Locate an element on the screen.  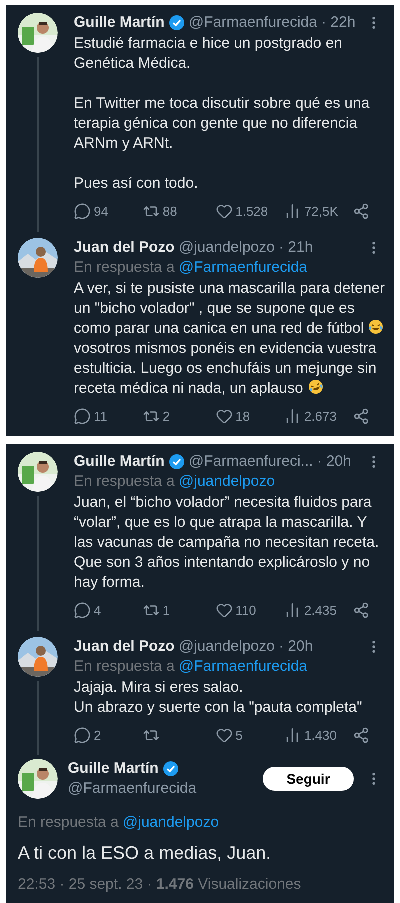
stat-count: 4 is located at coordinates (98, 611).